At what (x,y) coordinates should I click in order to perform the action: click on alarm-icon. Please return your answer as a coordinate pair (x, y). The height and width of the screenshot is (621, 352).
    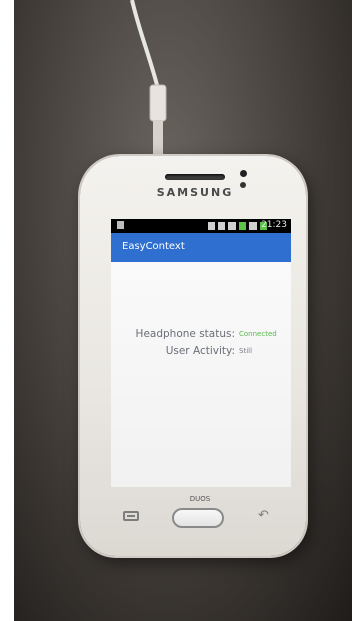
    Looking at the image, I should click on (221, 226).